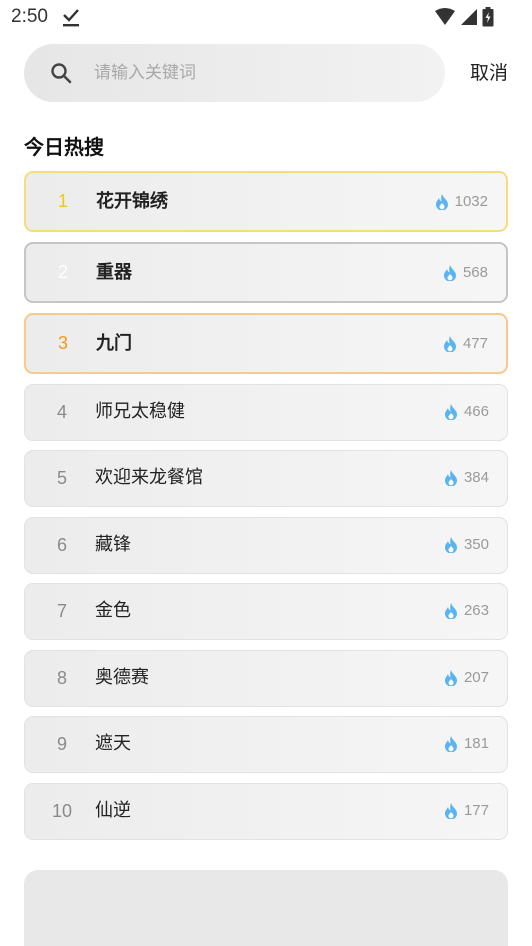 Image resolution: width=532 pixels, height=946 pixels. I want to click on rank-number: 7, so click(61, 611).